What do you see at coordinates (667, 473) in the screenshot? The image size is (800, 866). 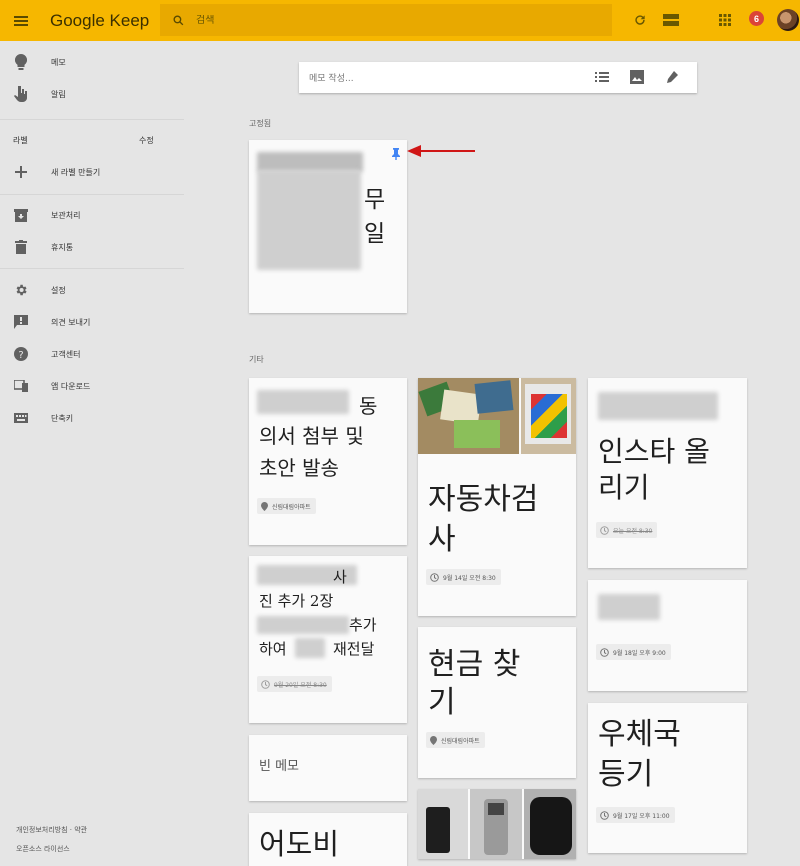 I see `note-card: 인스타 올 리기 오늘 오전 8:30` at bounding box center [667, 473].